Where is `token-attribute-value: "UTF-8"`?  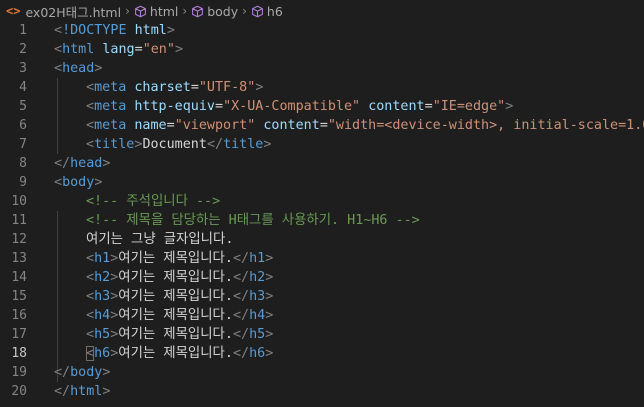
token-attribute-value: "UTF-8" is located at coordinates (227, 87).